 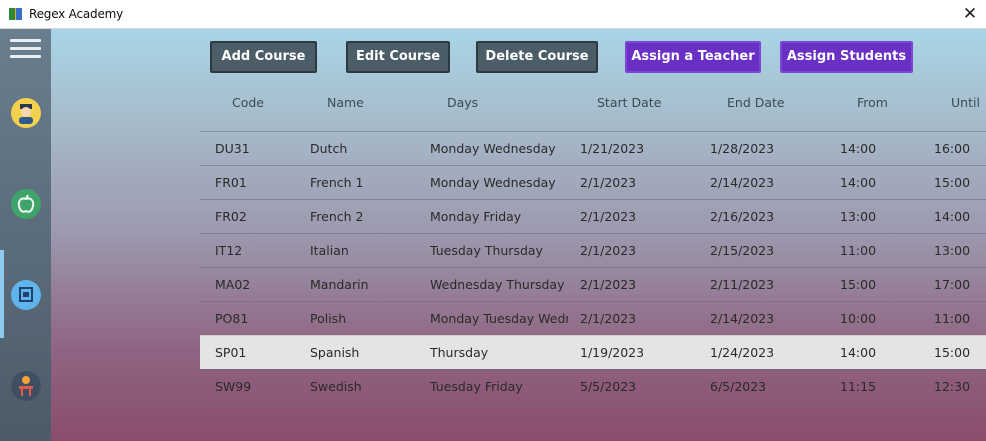 What do you see at coordinates (952, 250) in the screenshot?
I see `cell-until: 13:00` at bounding box center [952, 250].